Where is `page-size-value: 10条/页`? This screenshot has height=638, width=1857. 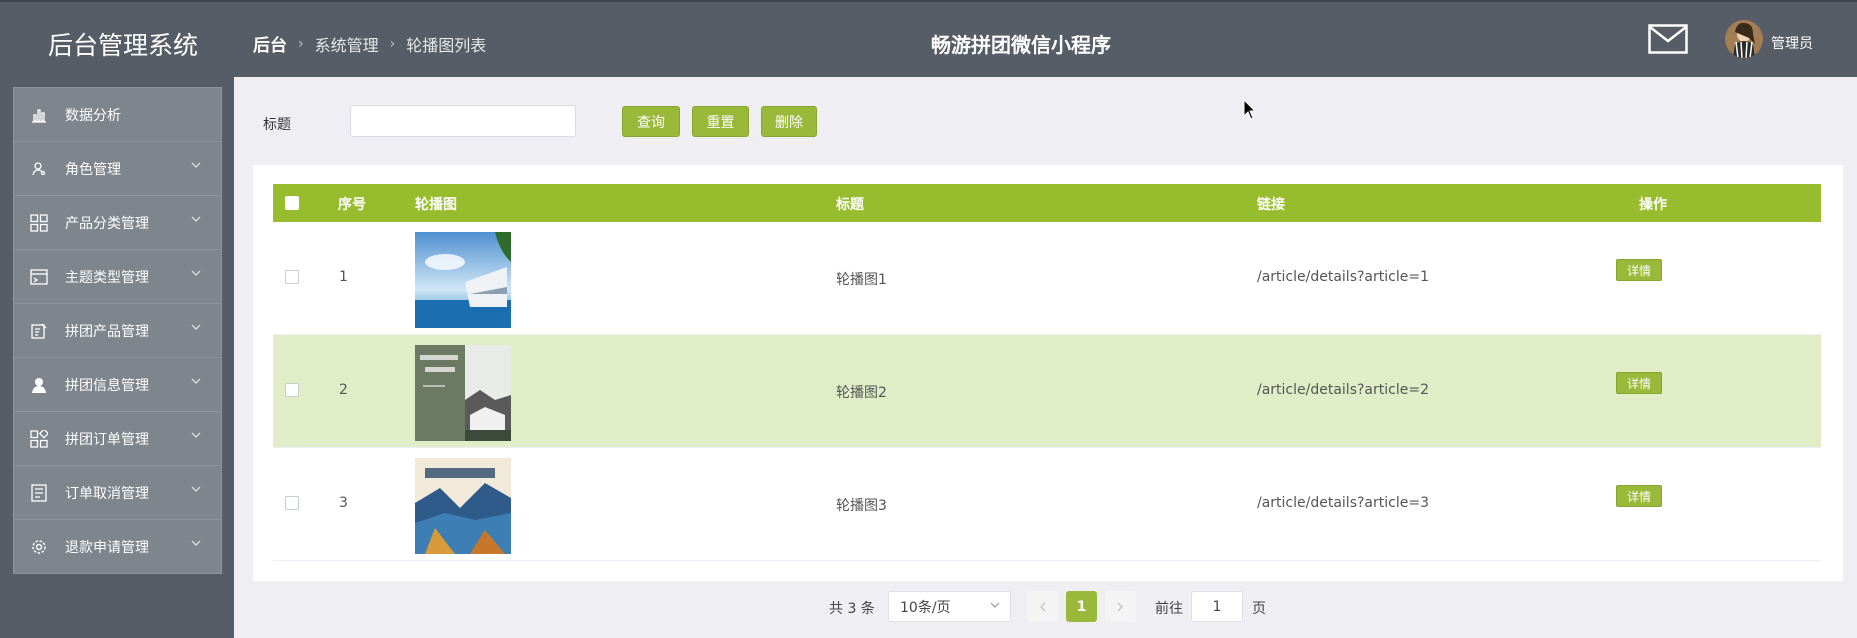 page-size-value: 10条/页 is located at coordinates (925, 607).